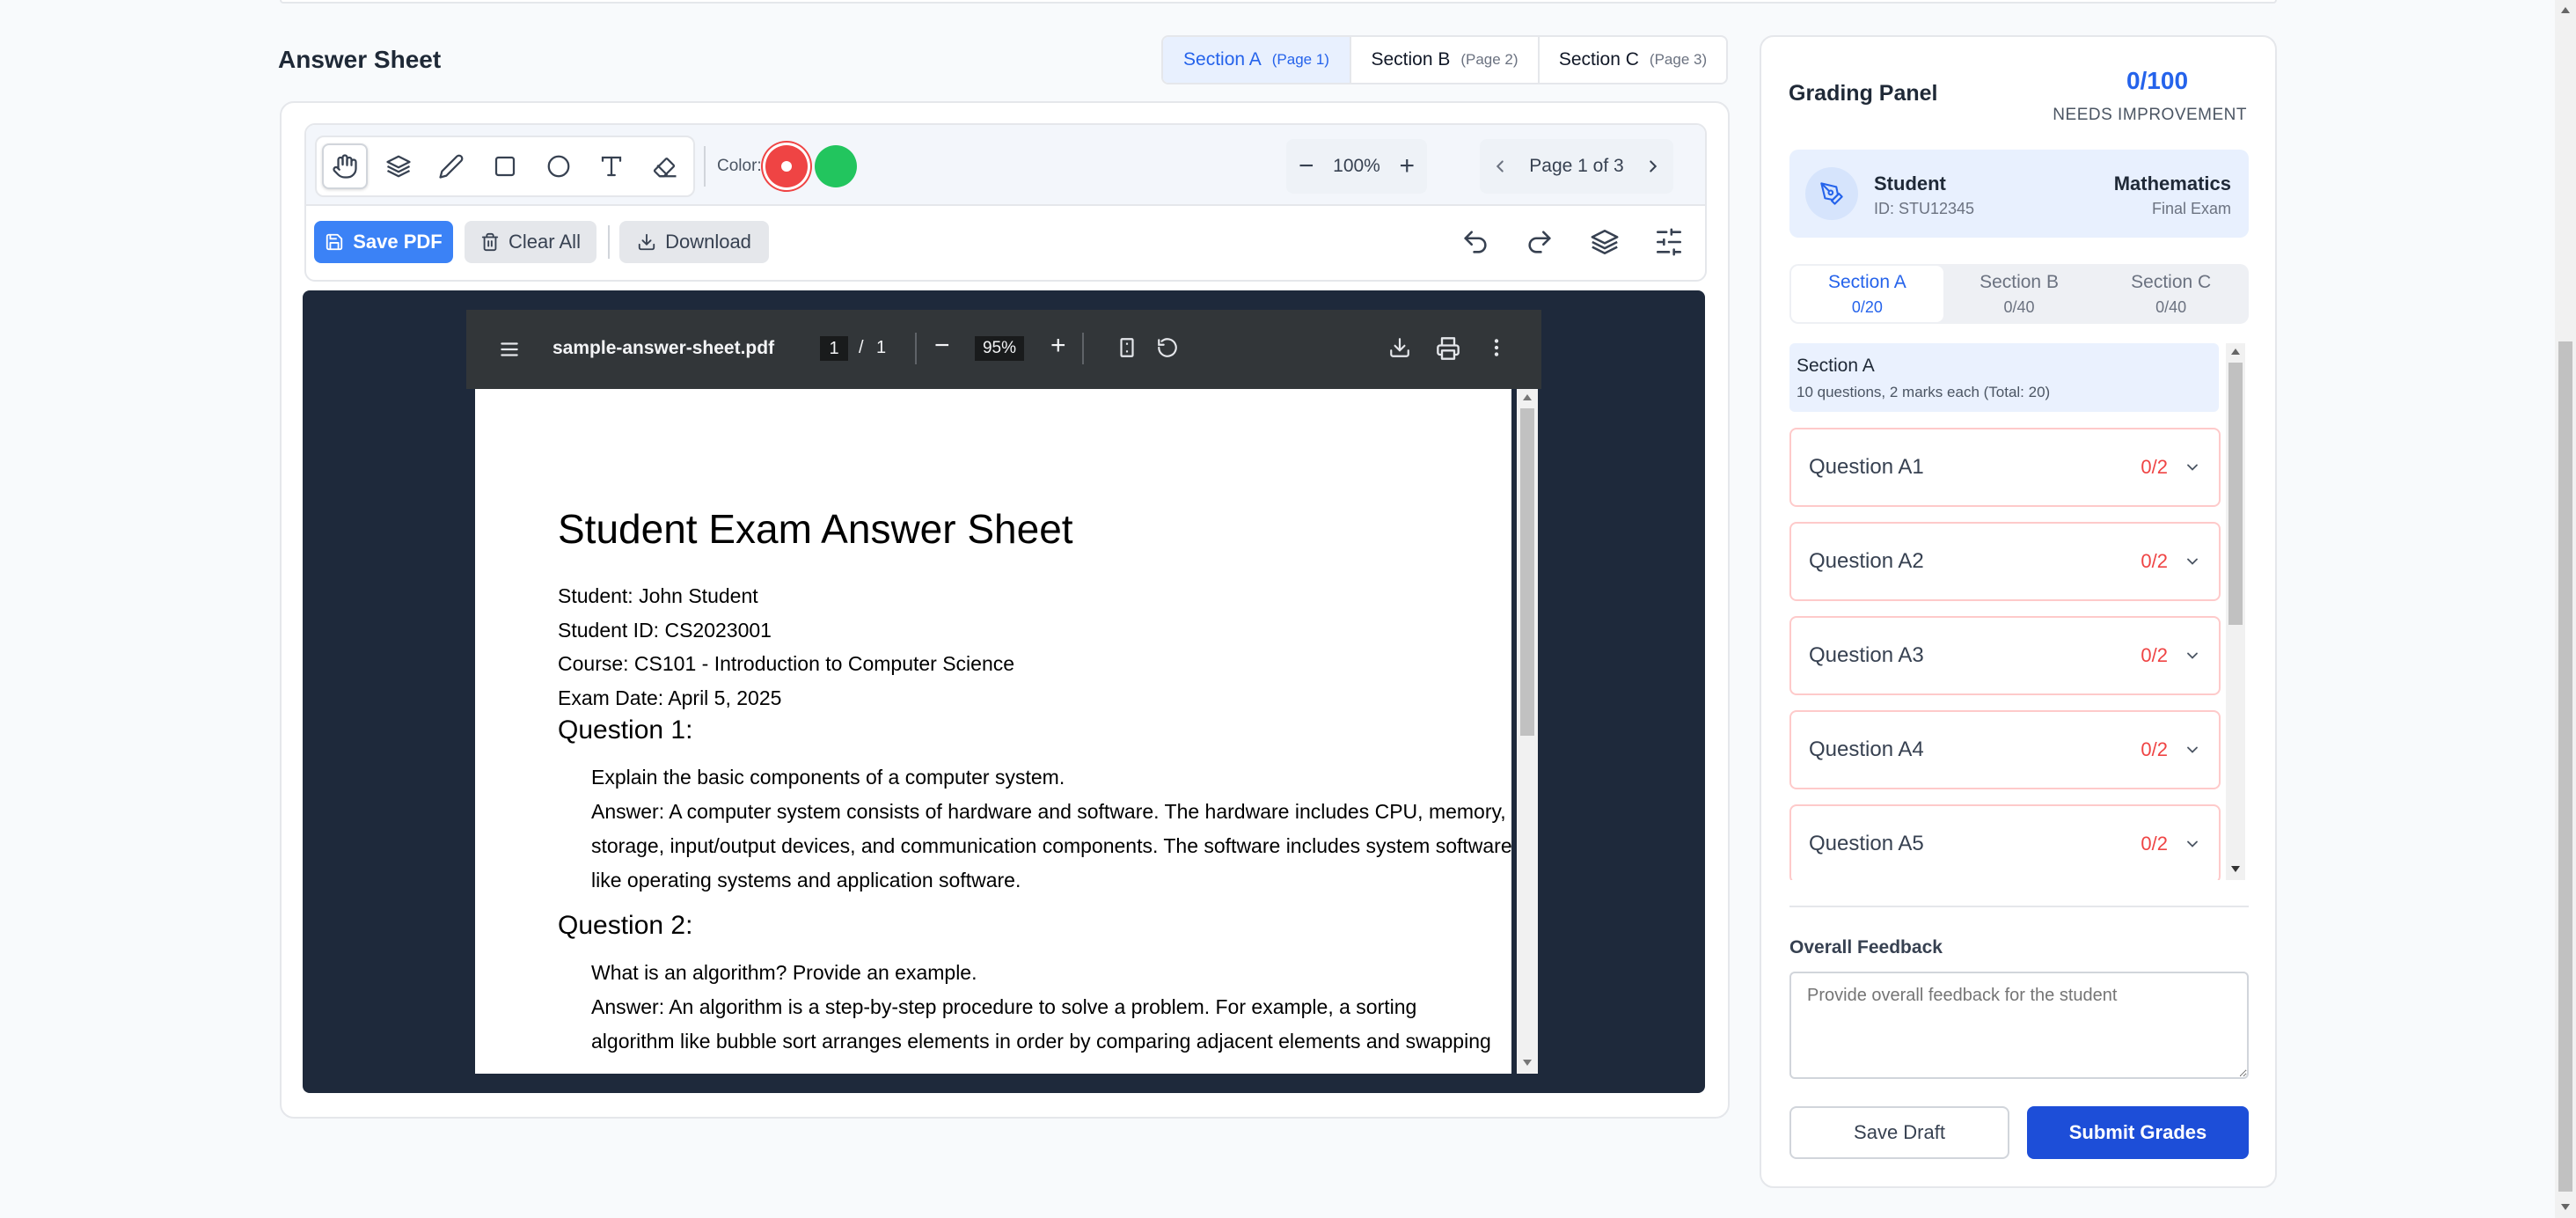  Describe the element at coordinates (1924, 392) in the screenshot. I see `section-info-desc: 10 questions, 2 marks each (Total: 20)` at that location.